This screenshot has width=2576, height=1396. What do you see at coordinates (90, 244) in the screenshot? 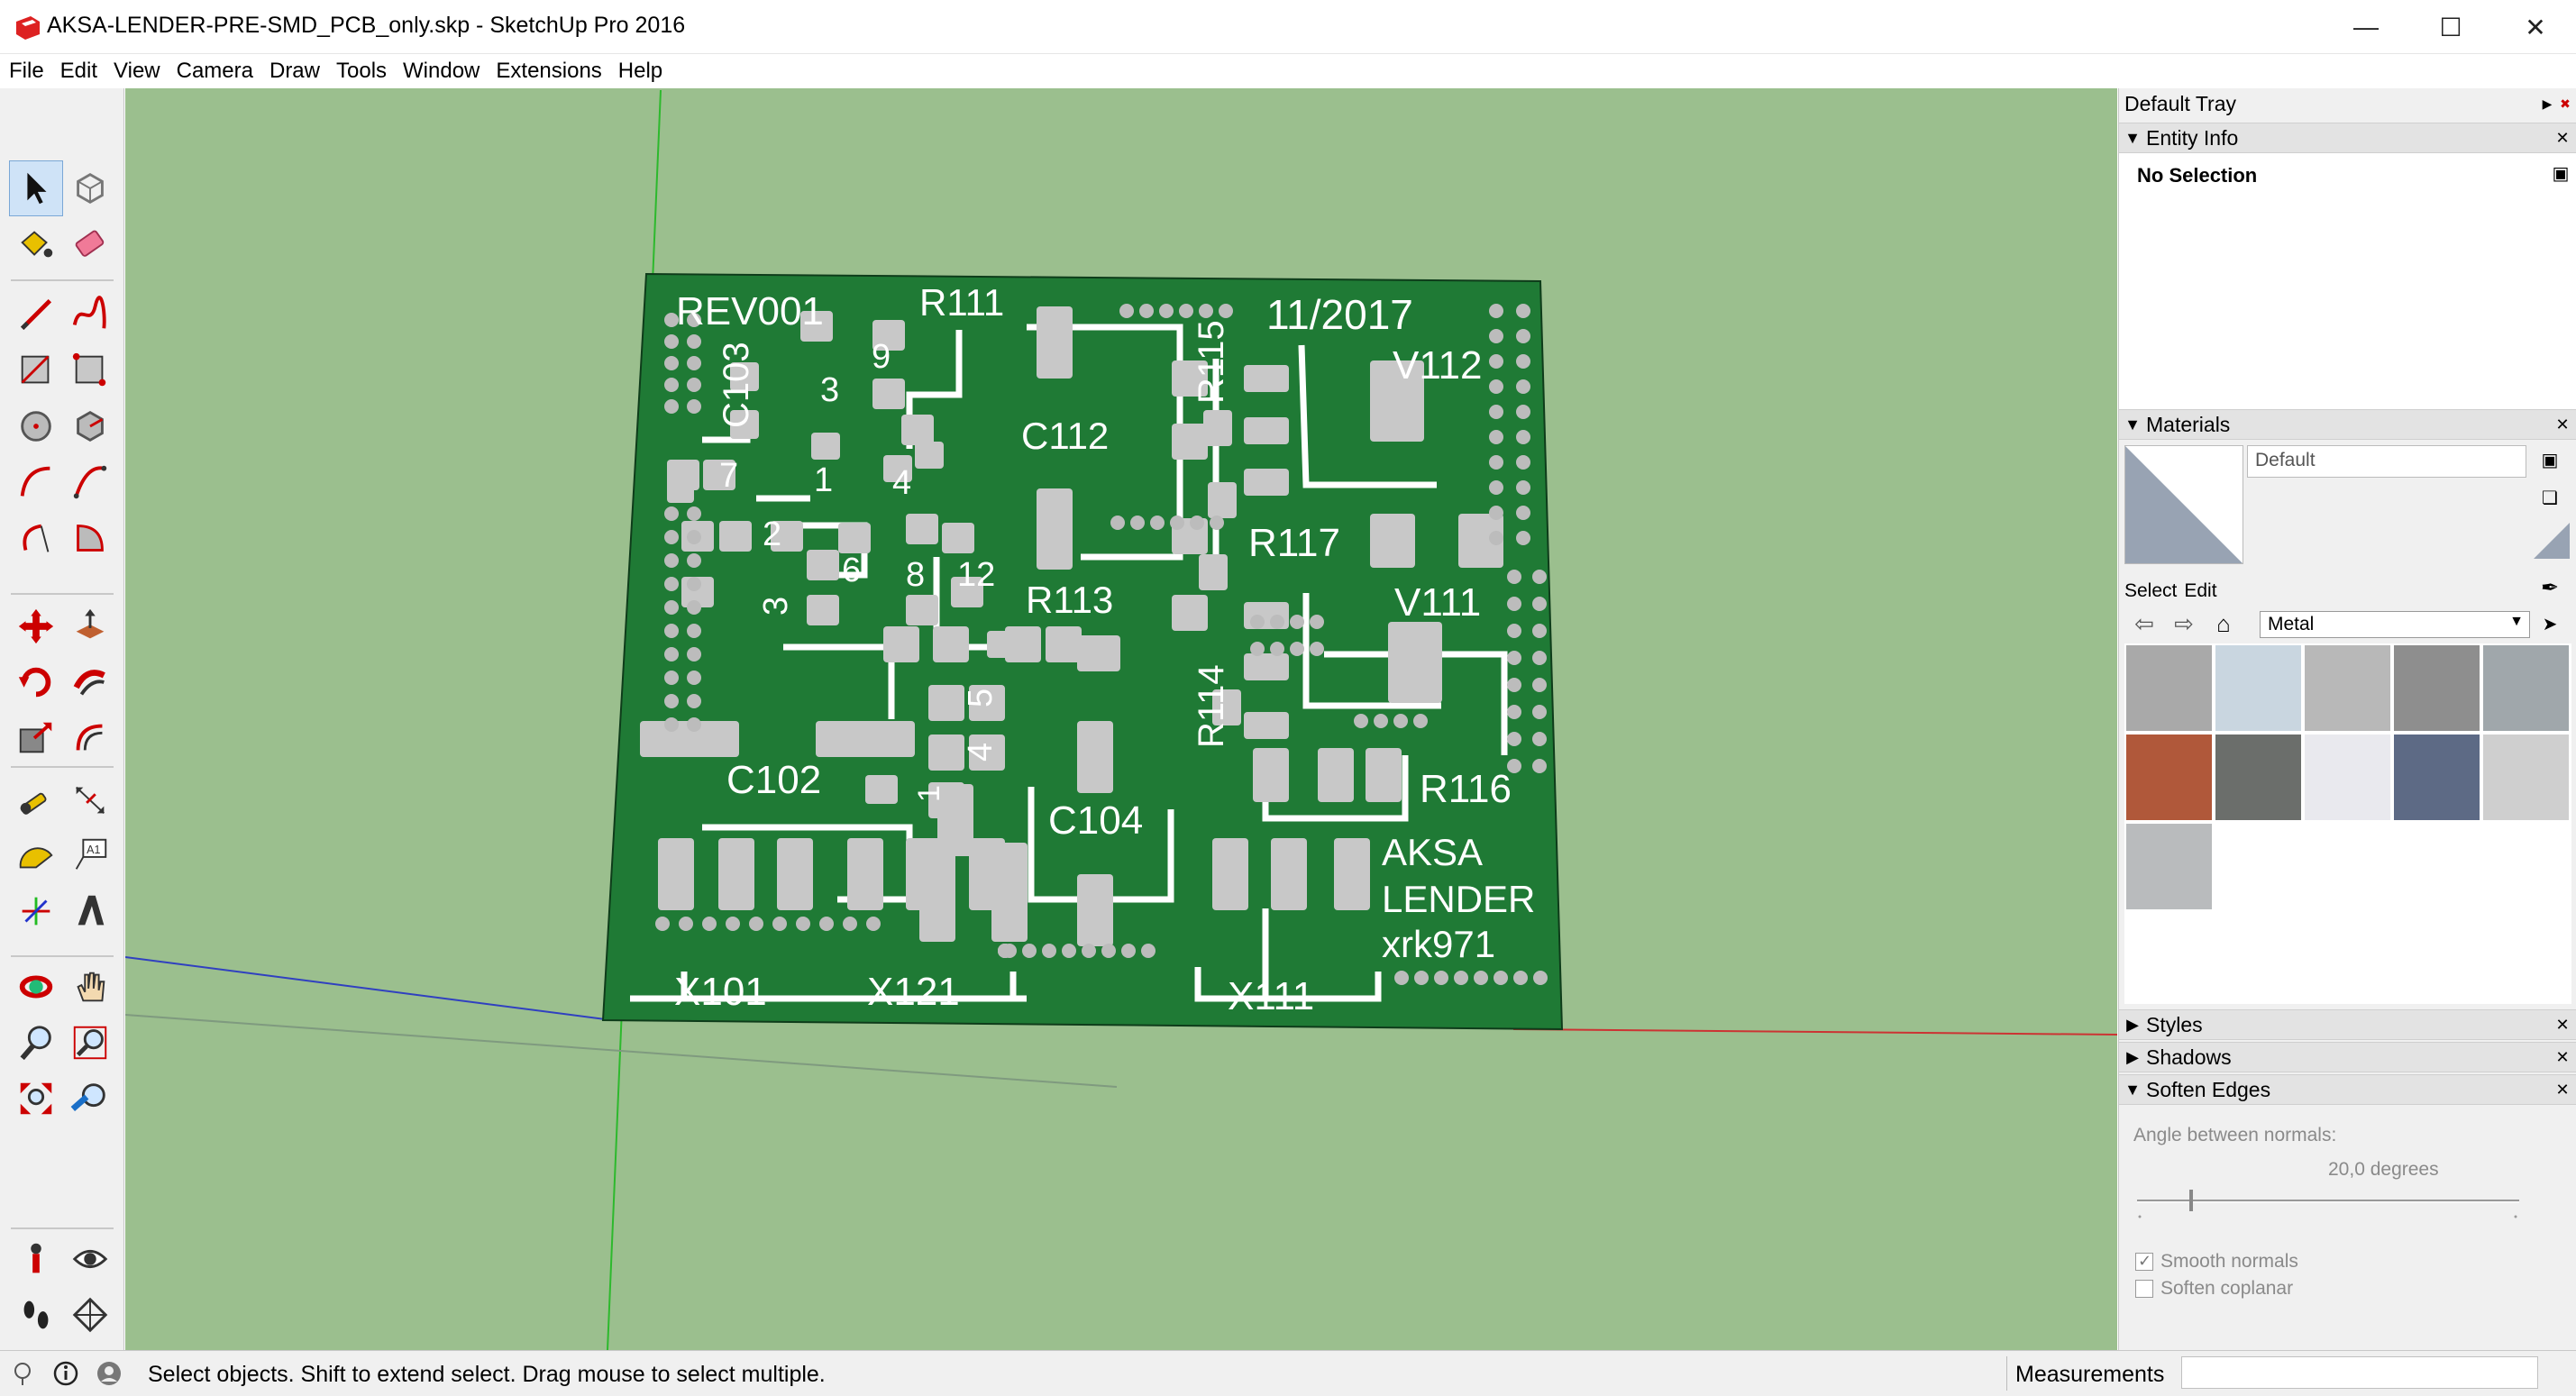
I see `eraser-button` at bounding box center [90, 244].